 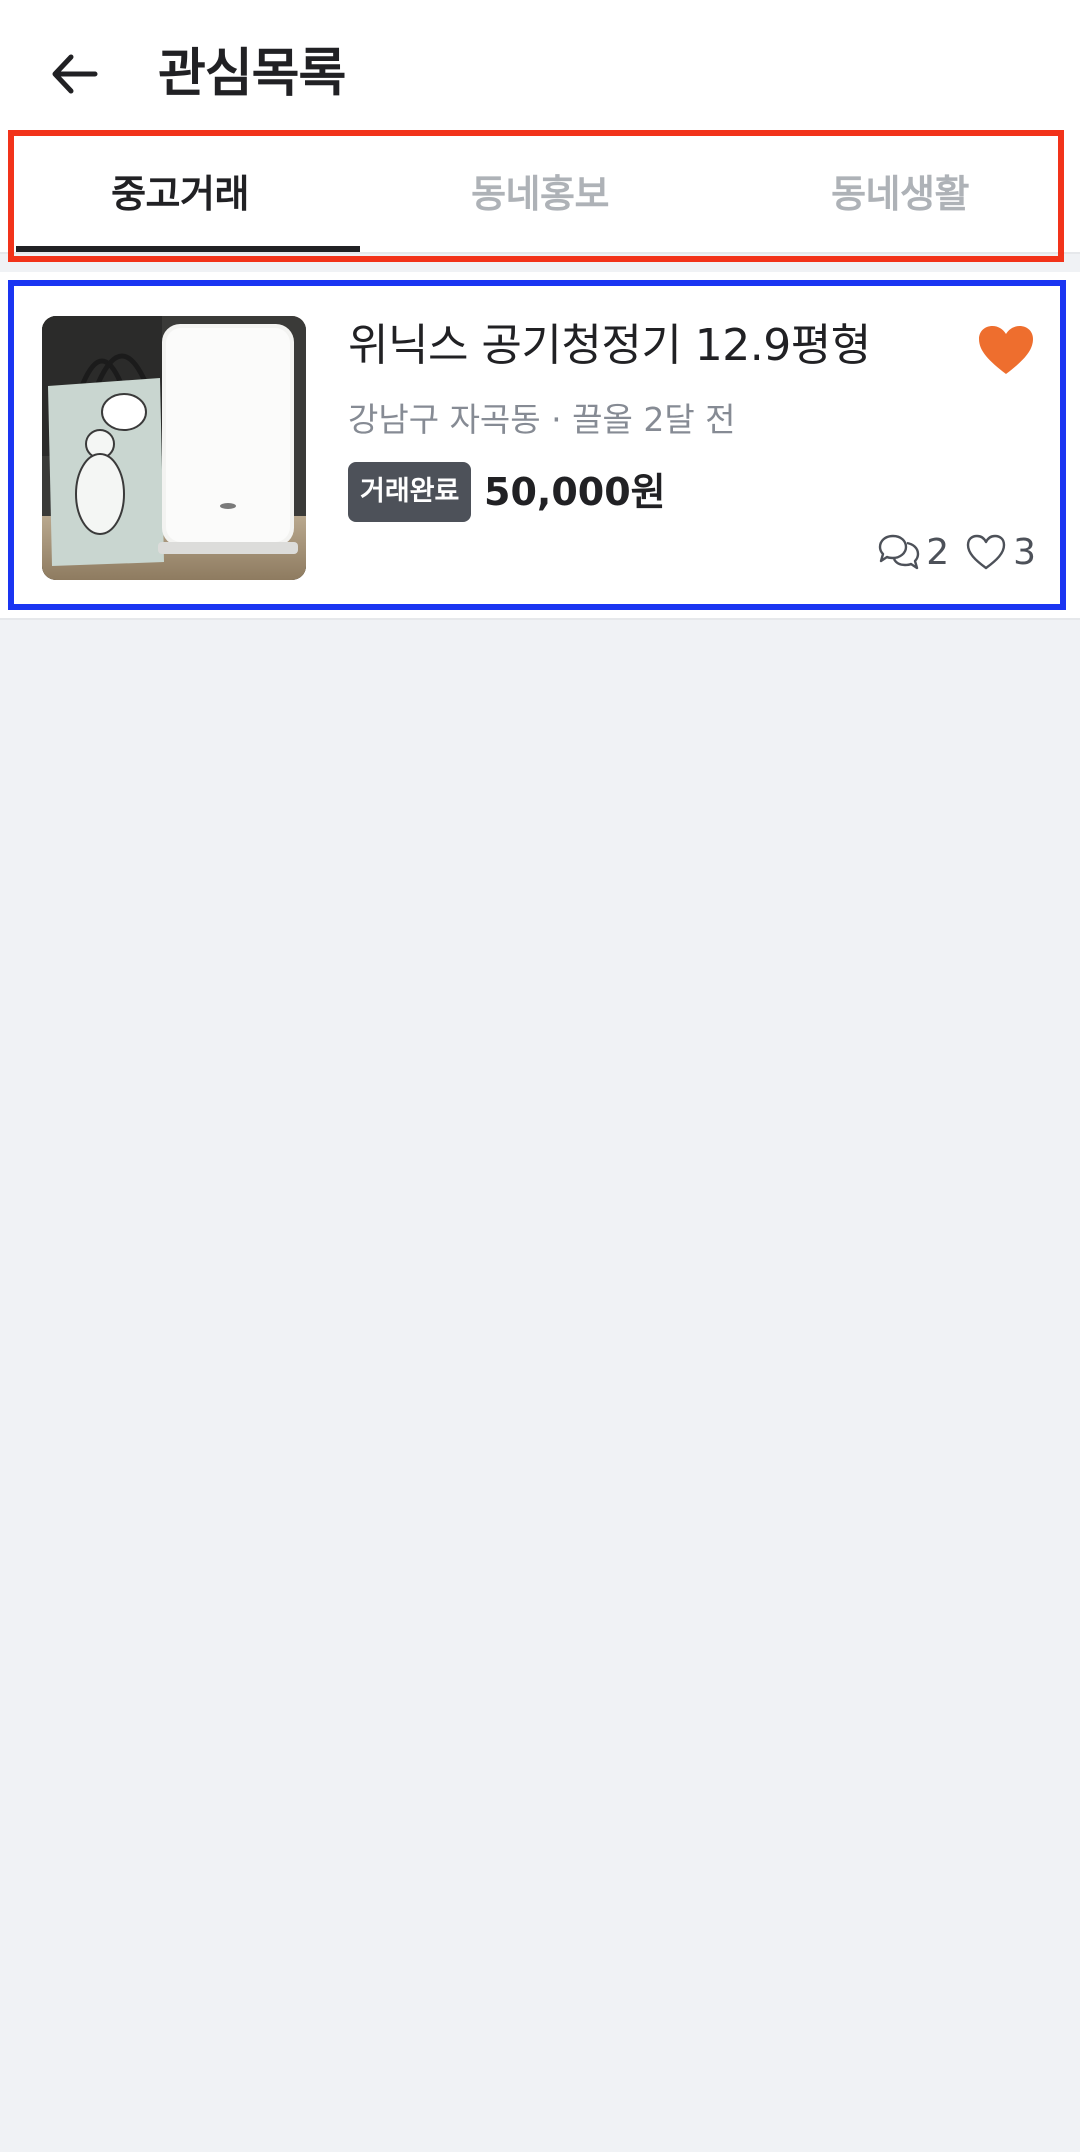 What do you see at coordinates (540, 64) in the screenshot?
I see `app-header: 관심목록` at bounding box center [540, 64].